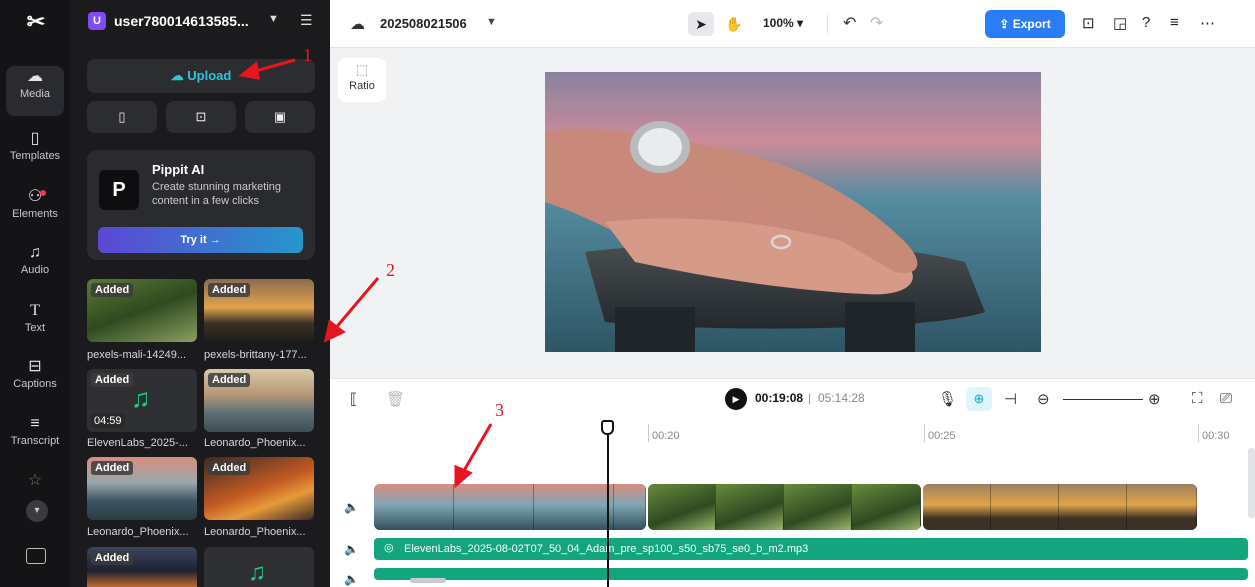 The width and height of the screenshot is (1255, 587). I want to click on annotation-overlay, so click(365, 273).